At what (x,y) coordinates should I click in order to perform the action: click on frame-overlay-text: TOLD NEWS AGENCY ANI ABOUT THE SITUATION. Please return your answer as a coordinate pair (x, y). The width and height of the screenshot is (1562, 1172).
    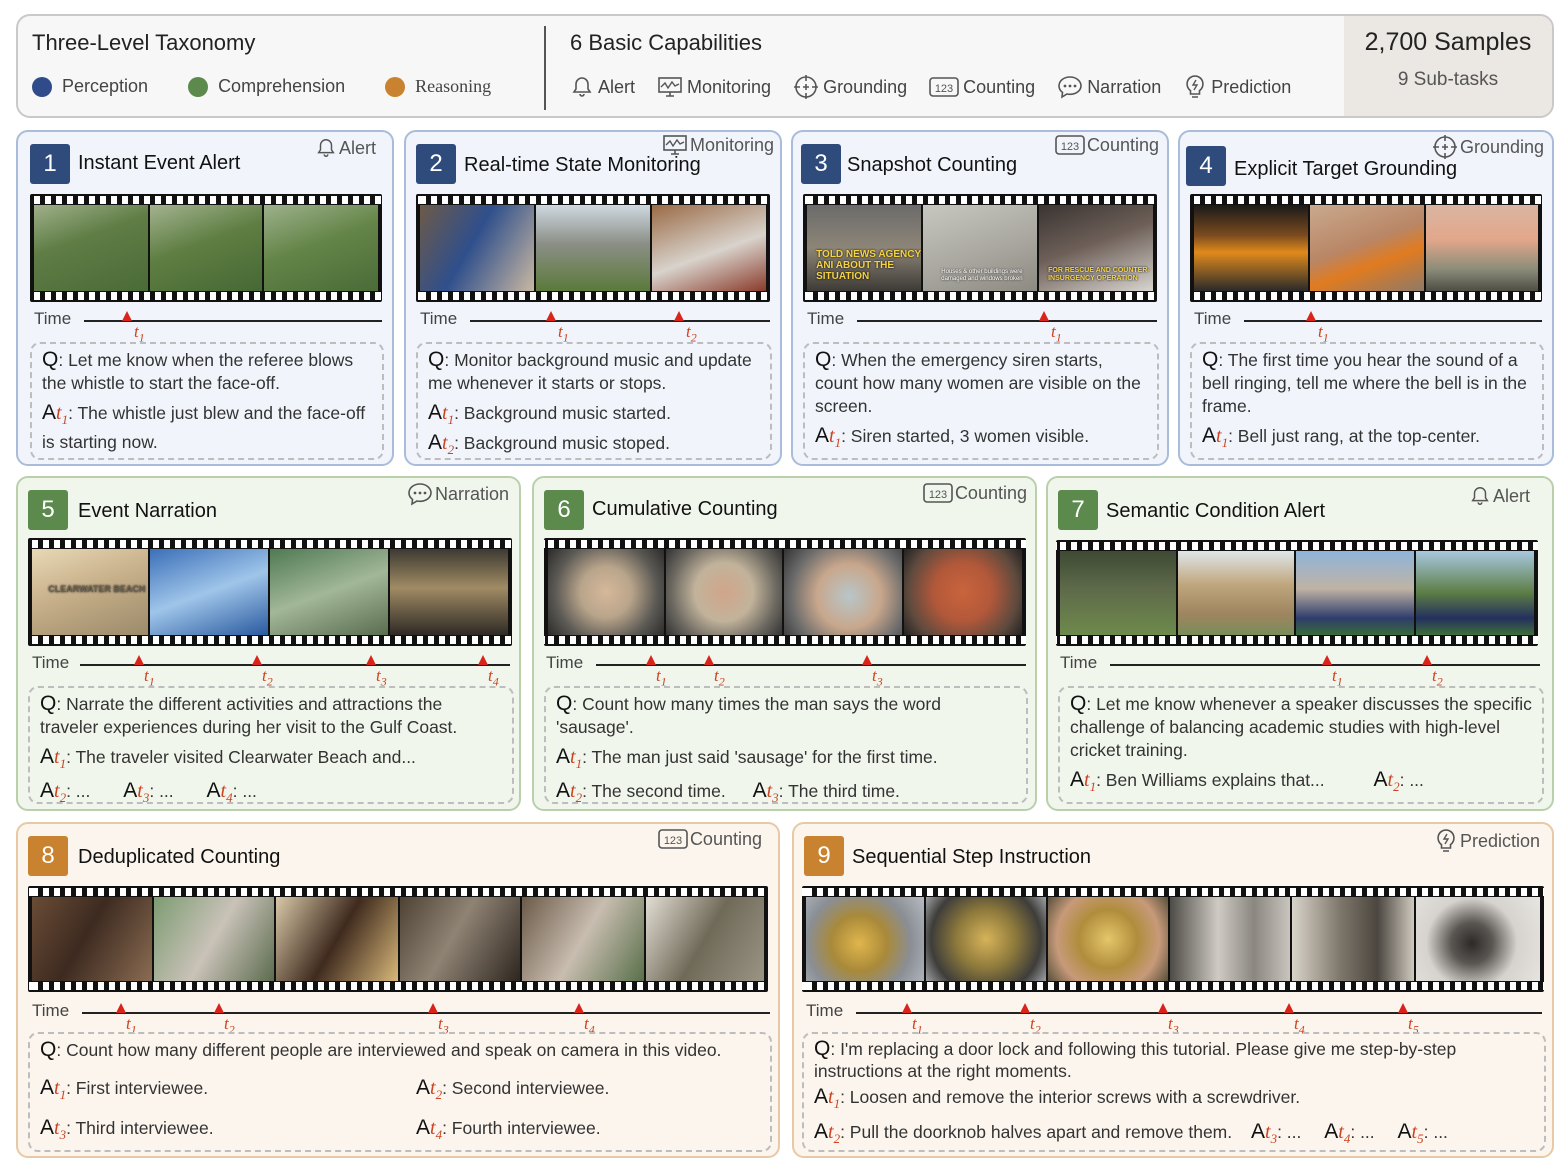
    Looking at the image, I should click on (868, 266).